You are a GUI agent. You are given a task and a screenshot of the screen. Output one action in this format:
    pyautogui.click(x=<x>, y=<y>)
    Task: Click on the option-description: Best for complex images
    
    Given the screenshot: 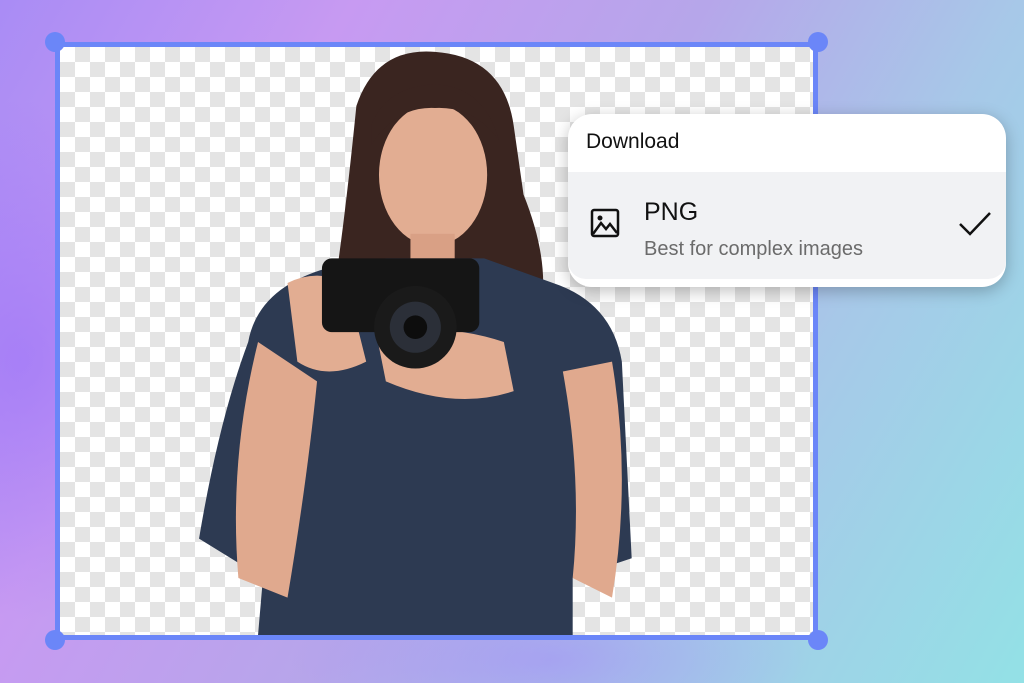 What is the action you would take?
    pyautogui.click(x=753, y=249)
    